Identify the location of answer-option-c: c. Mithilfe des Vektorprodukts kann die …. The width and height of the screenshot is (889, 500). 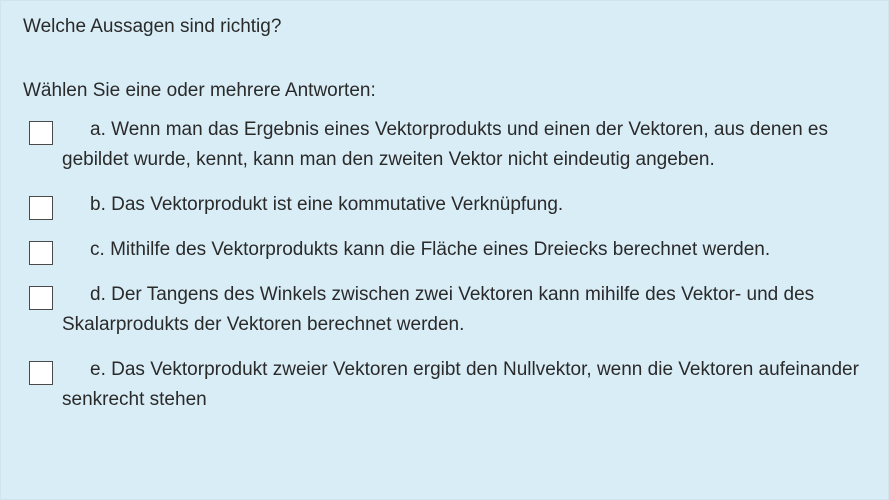
(444, 250).